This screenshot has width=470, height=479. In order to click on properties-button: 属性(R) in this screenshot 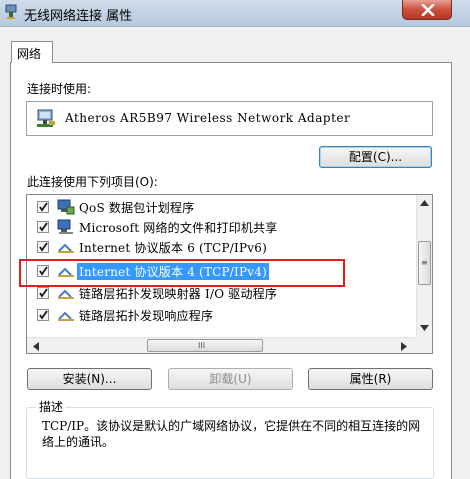, I will do `click(370, 379)`.